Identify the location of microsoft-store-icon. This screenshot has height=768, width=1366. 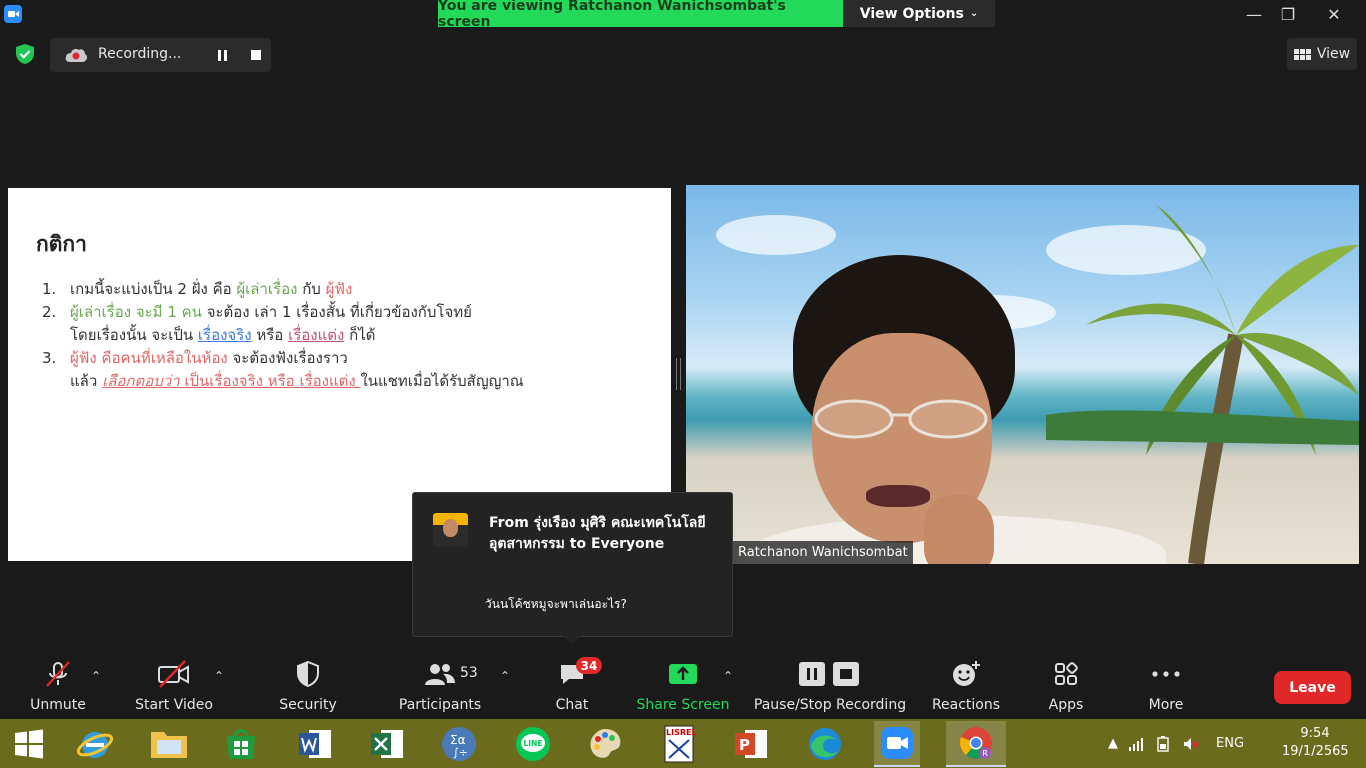
(241, 744).